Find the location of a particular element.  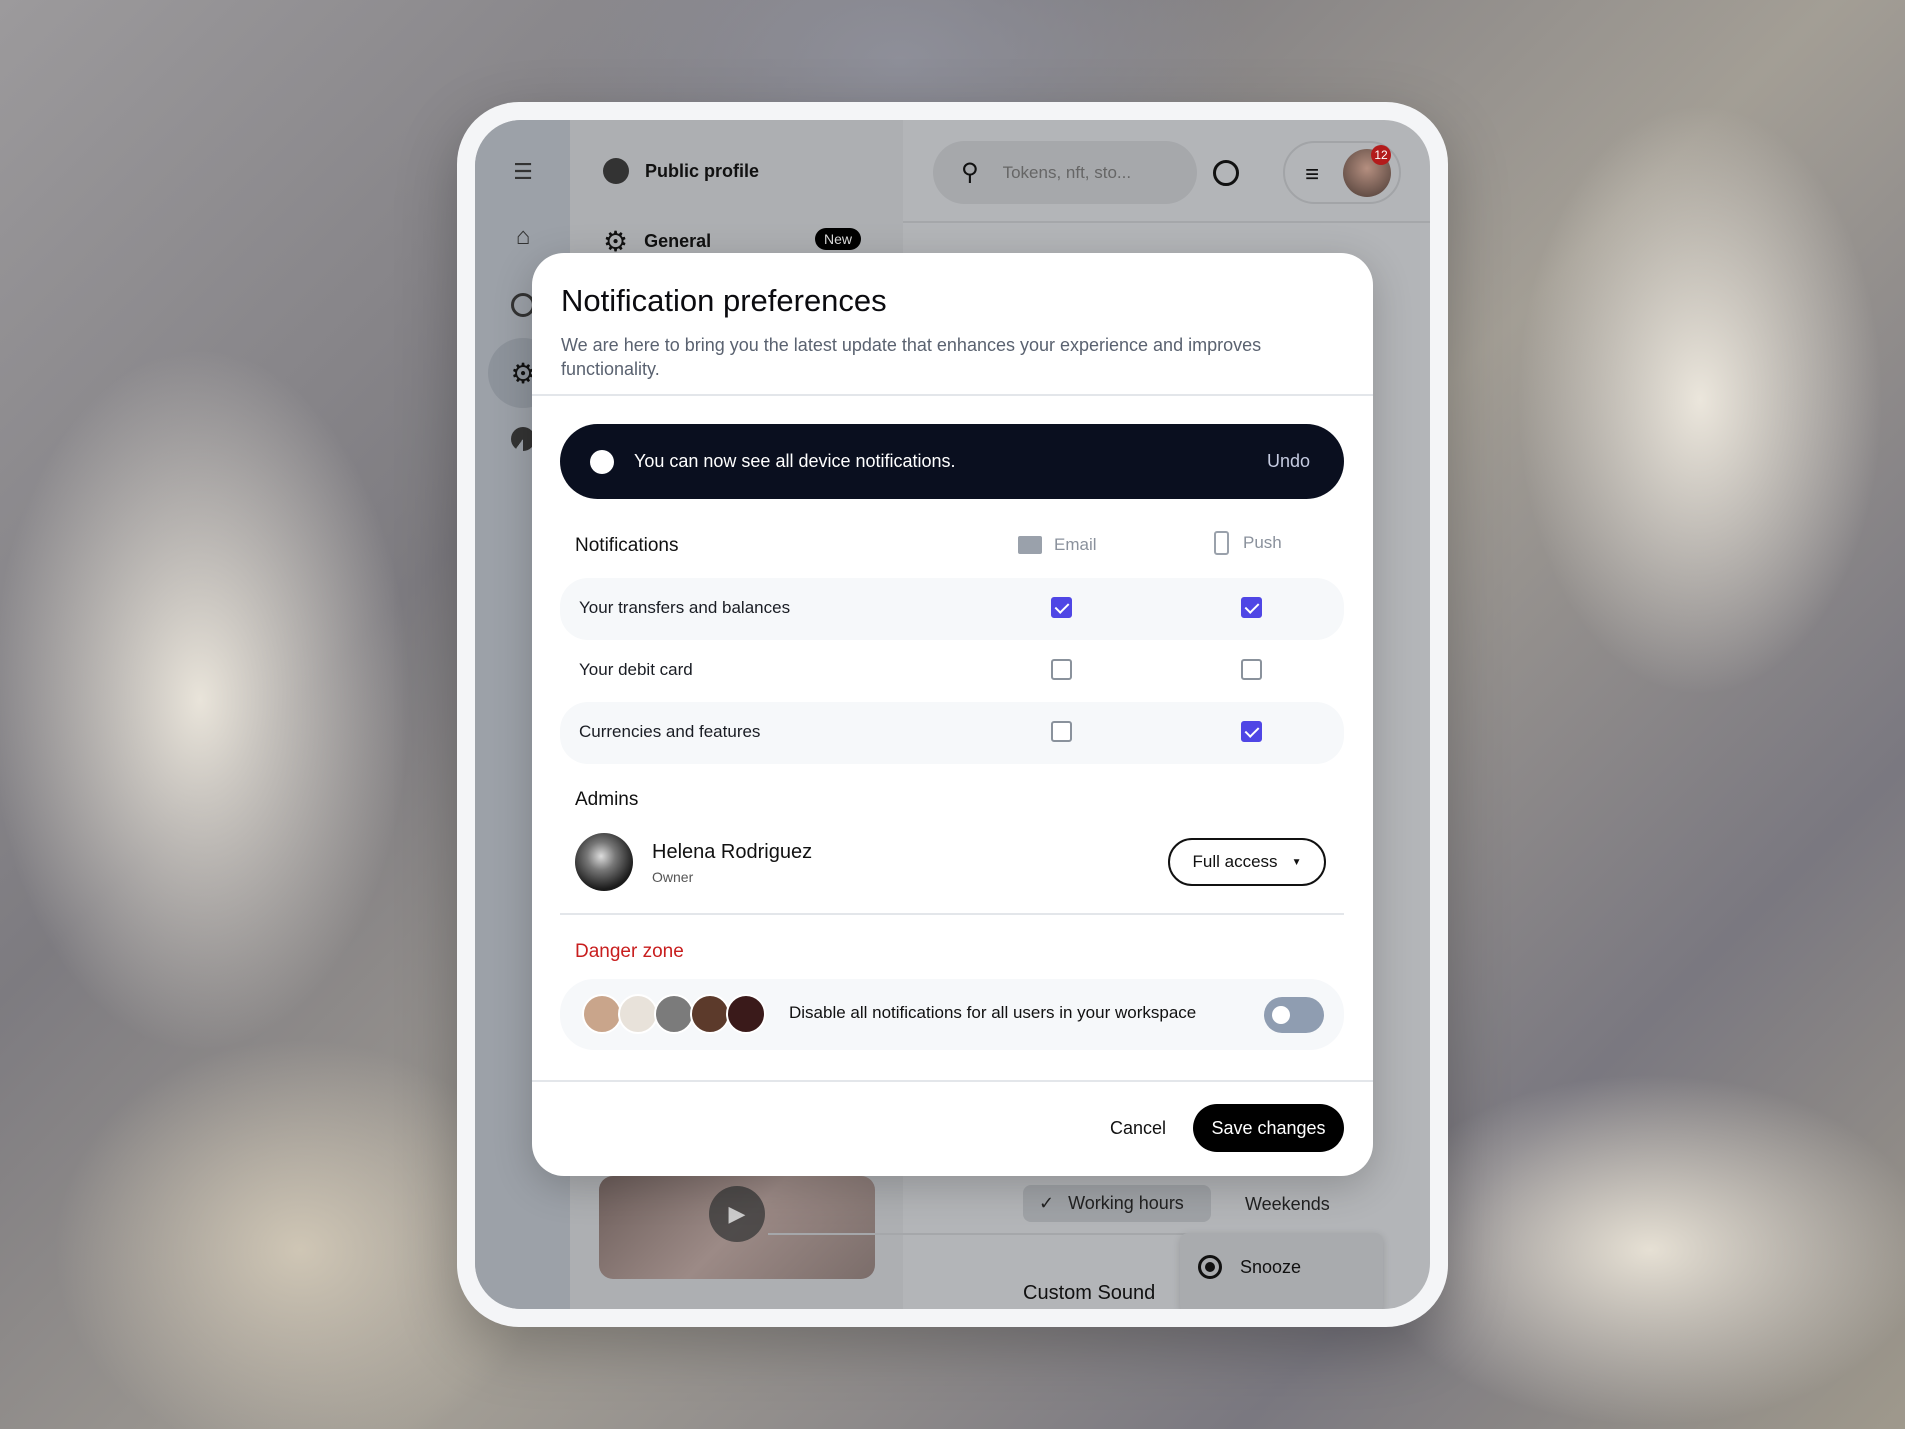

video-thumbnail: ▶ is located at coordinates (737, 1227).